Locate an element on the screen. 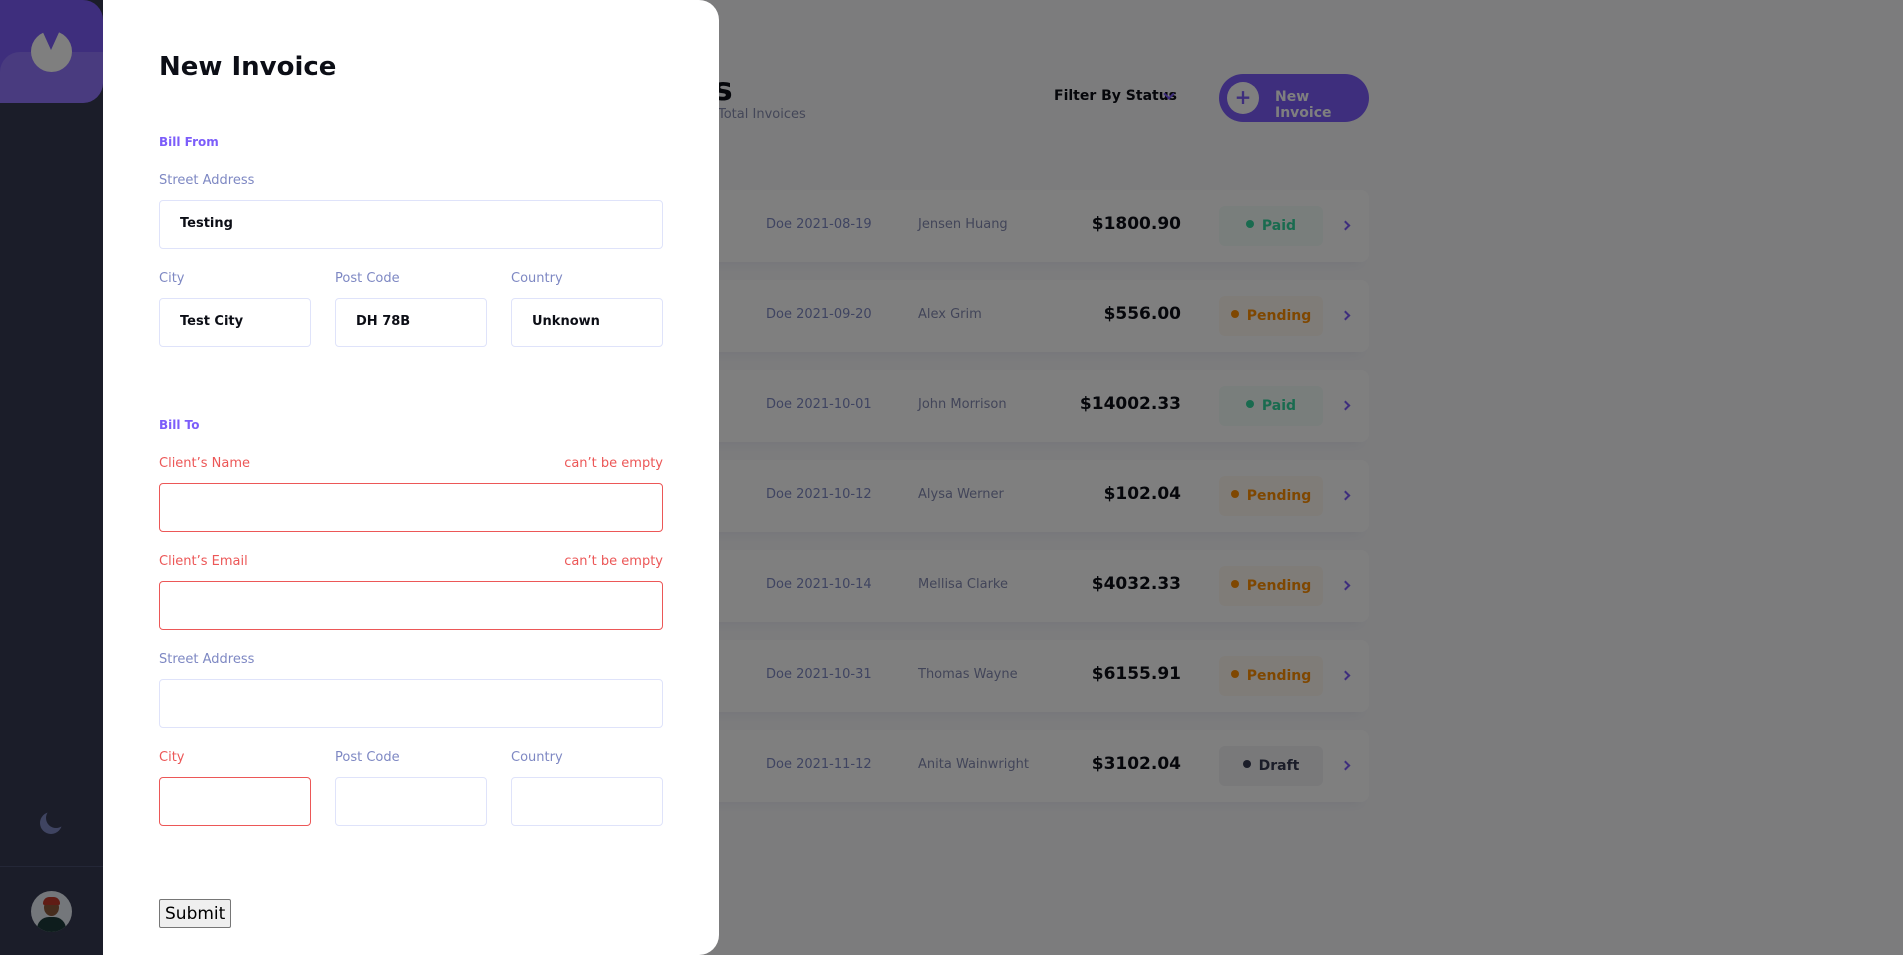 Image resolution: width=1903 pixels, height=955 pixels. drawer-title: New Invoice is located at coordinates (248, 67).